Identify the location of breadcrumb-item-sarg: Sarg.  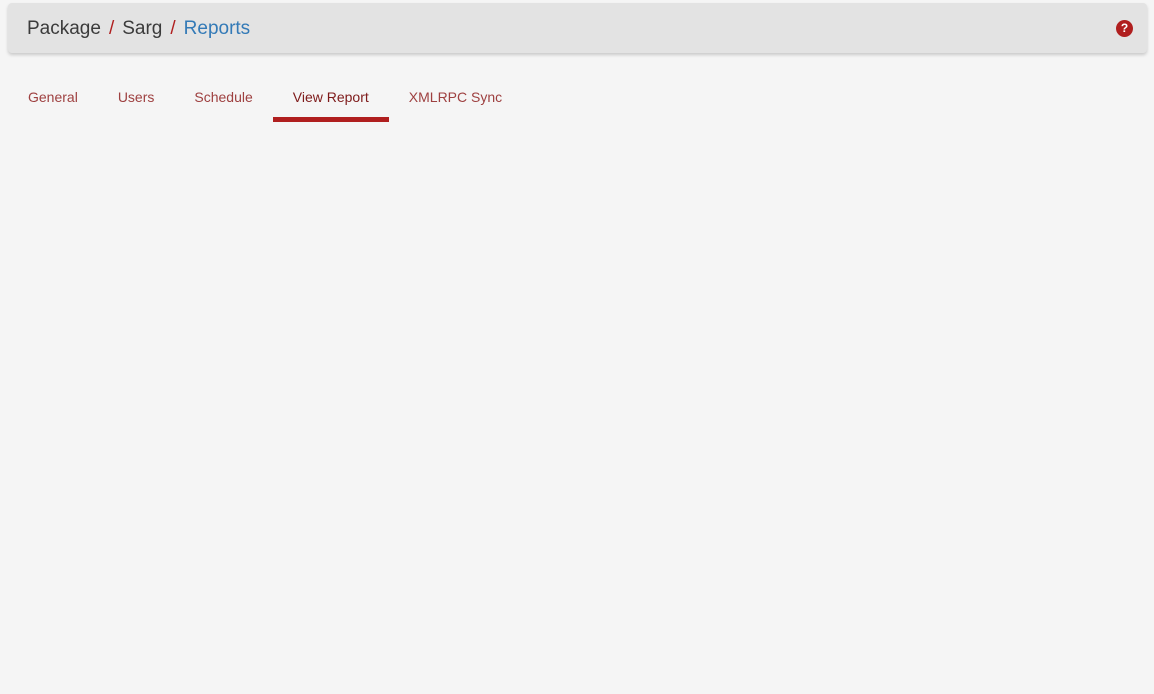
(142, 28).